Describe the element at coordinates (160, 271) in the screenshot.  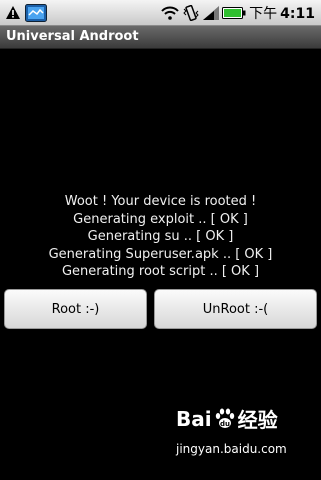
I see `message-line: Generating root script .. [ OK ]` at that location.